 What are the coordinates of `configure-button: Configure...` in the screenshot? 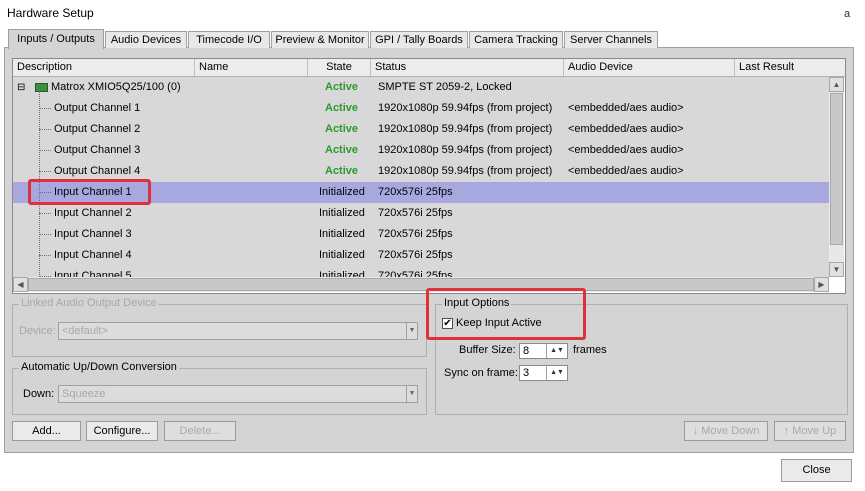 It's located at (122, 431).